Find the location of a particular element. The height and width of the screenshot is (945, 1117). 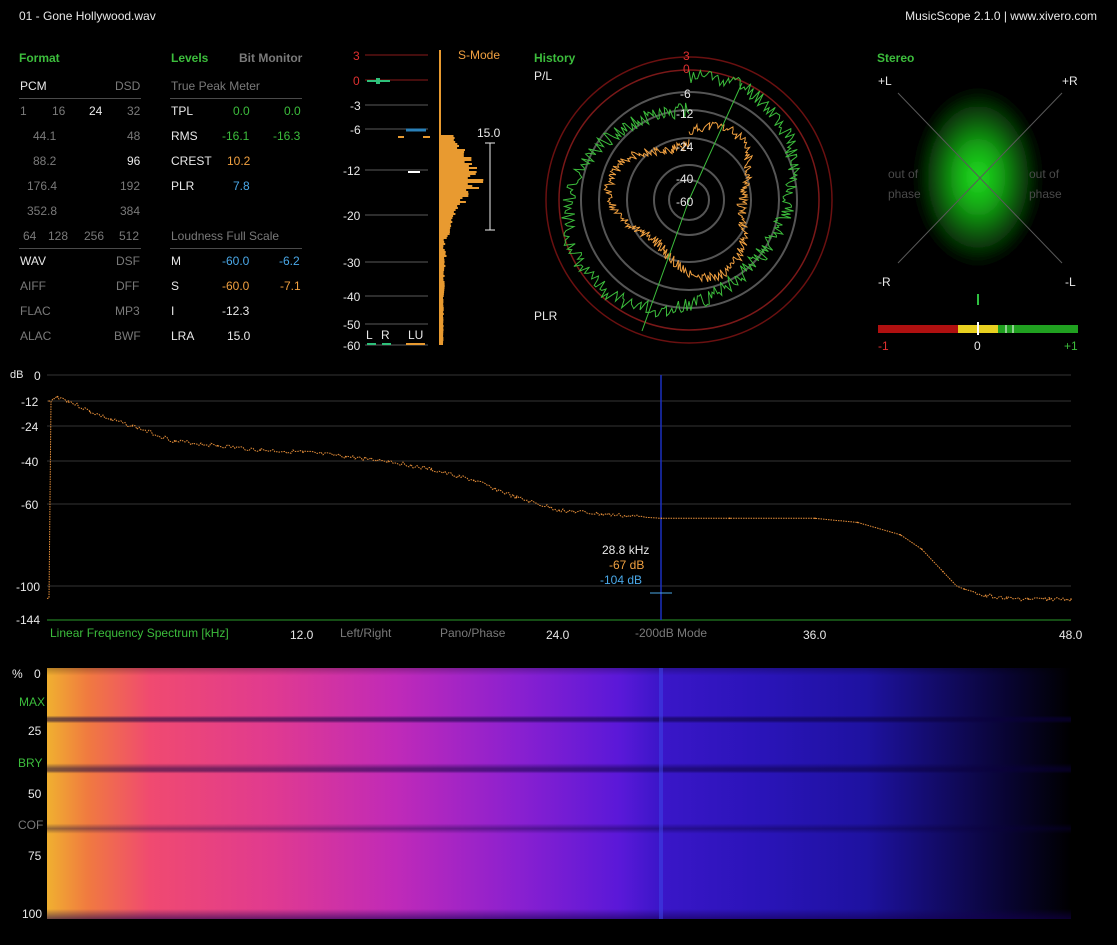

format-title: Format is located at coordinates (39, 58).